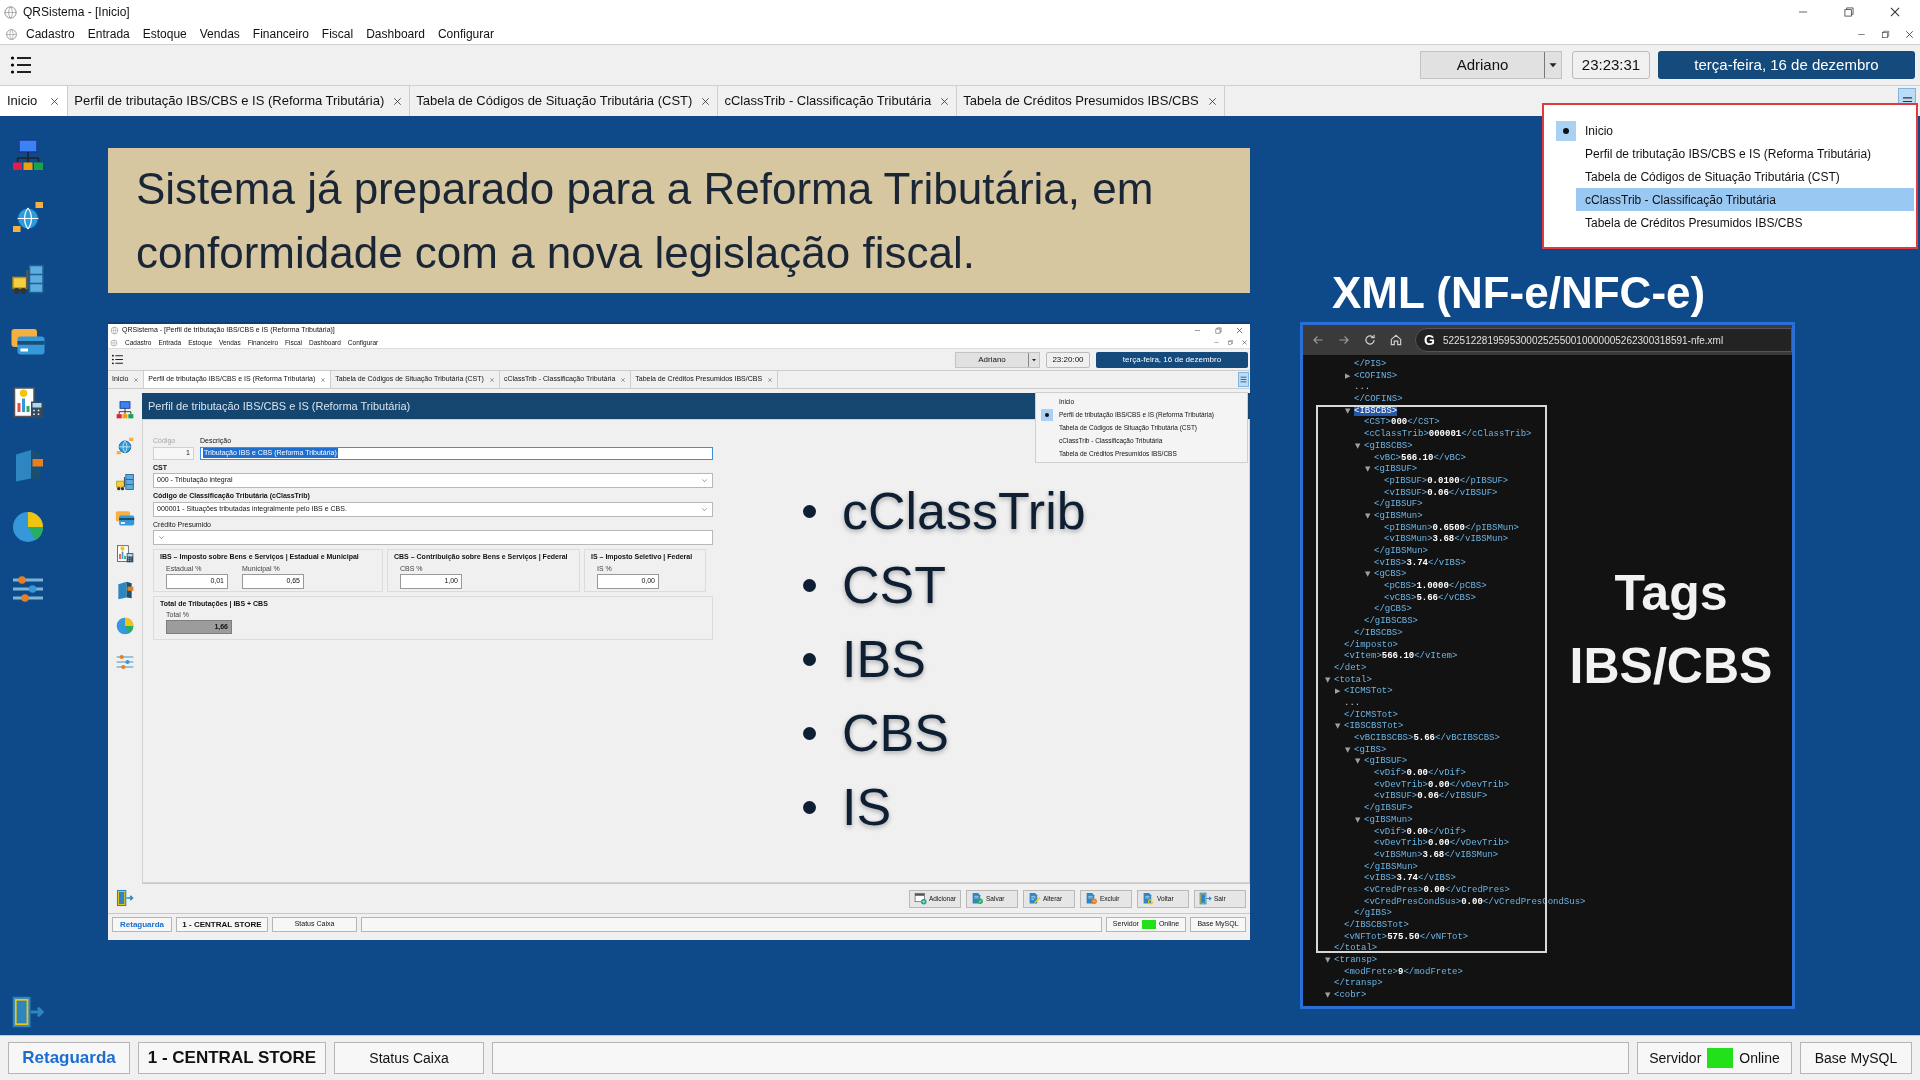 Image resolution: width=1920 pixels, height=1080 pixels. I want to click on code-line: <vBCIBSCBS>5.66</vBCIBSCBS>, so click(1427, 739).